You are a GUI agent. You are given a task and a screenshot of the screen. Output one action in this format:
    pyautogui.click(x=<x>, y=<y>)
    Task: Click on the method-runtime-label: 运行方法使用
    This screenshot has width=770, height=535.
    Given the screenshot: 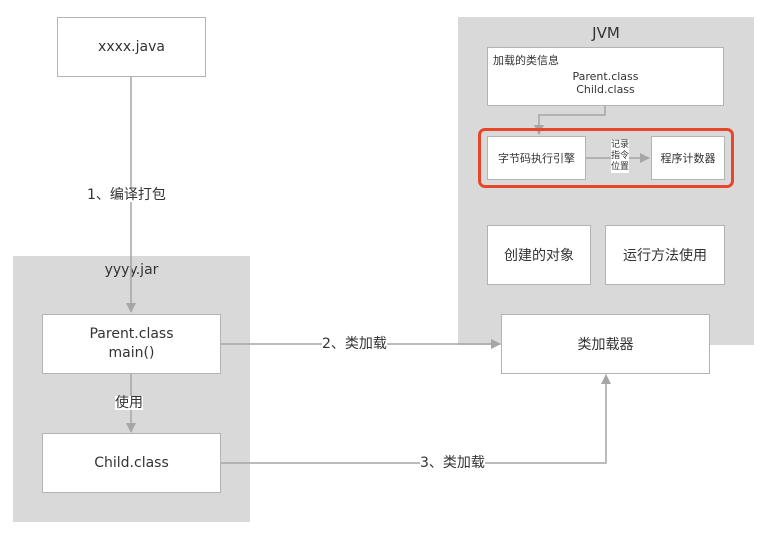 What is the action you would take?
    pyautogui.click(x=665, y=256)
    